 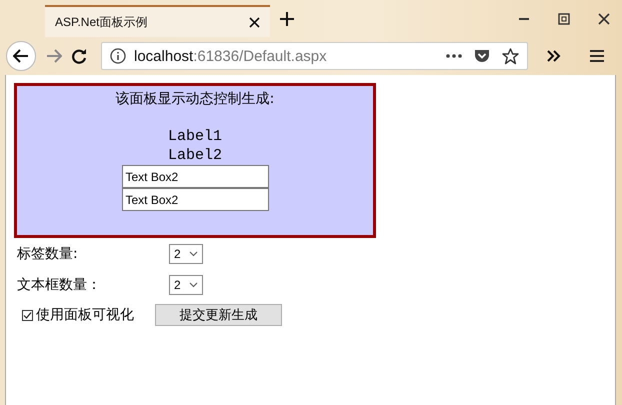 I want to click on url-text: localhost:61836/Default.aspx, so click(x=230, y=56).